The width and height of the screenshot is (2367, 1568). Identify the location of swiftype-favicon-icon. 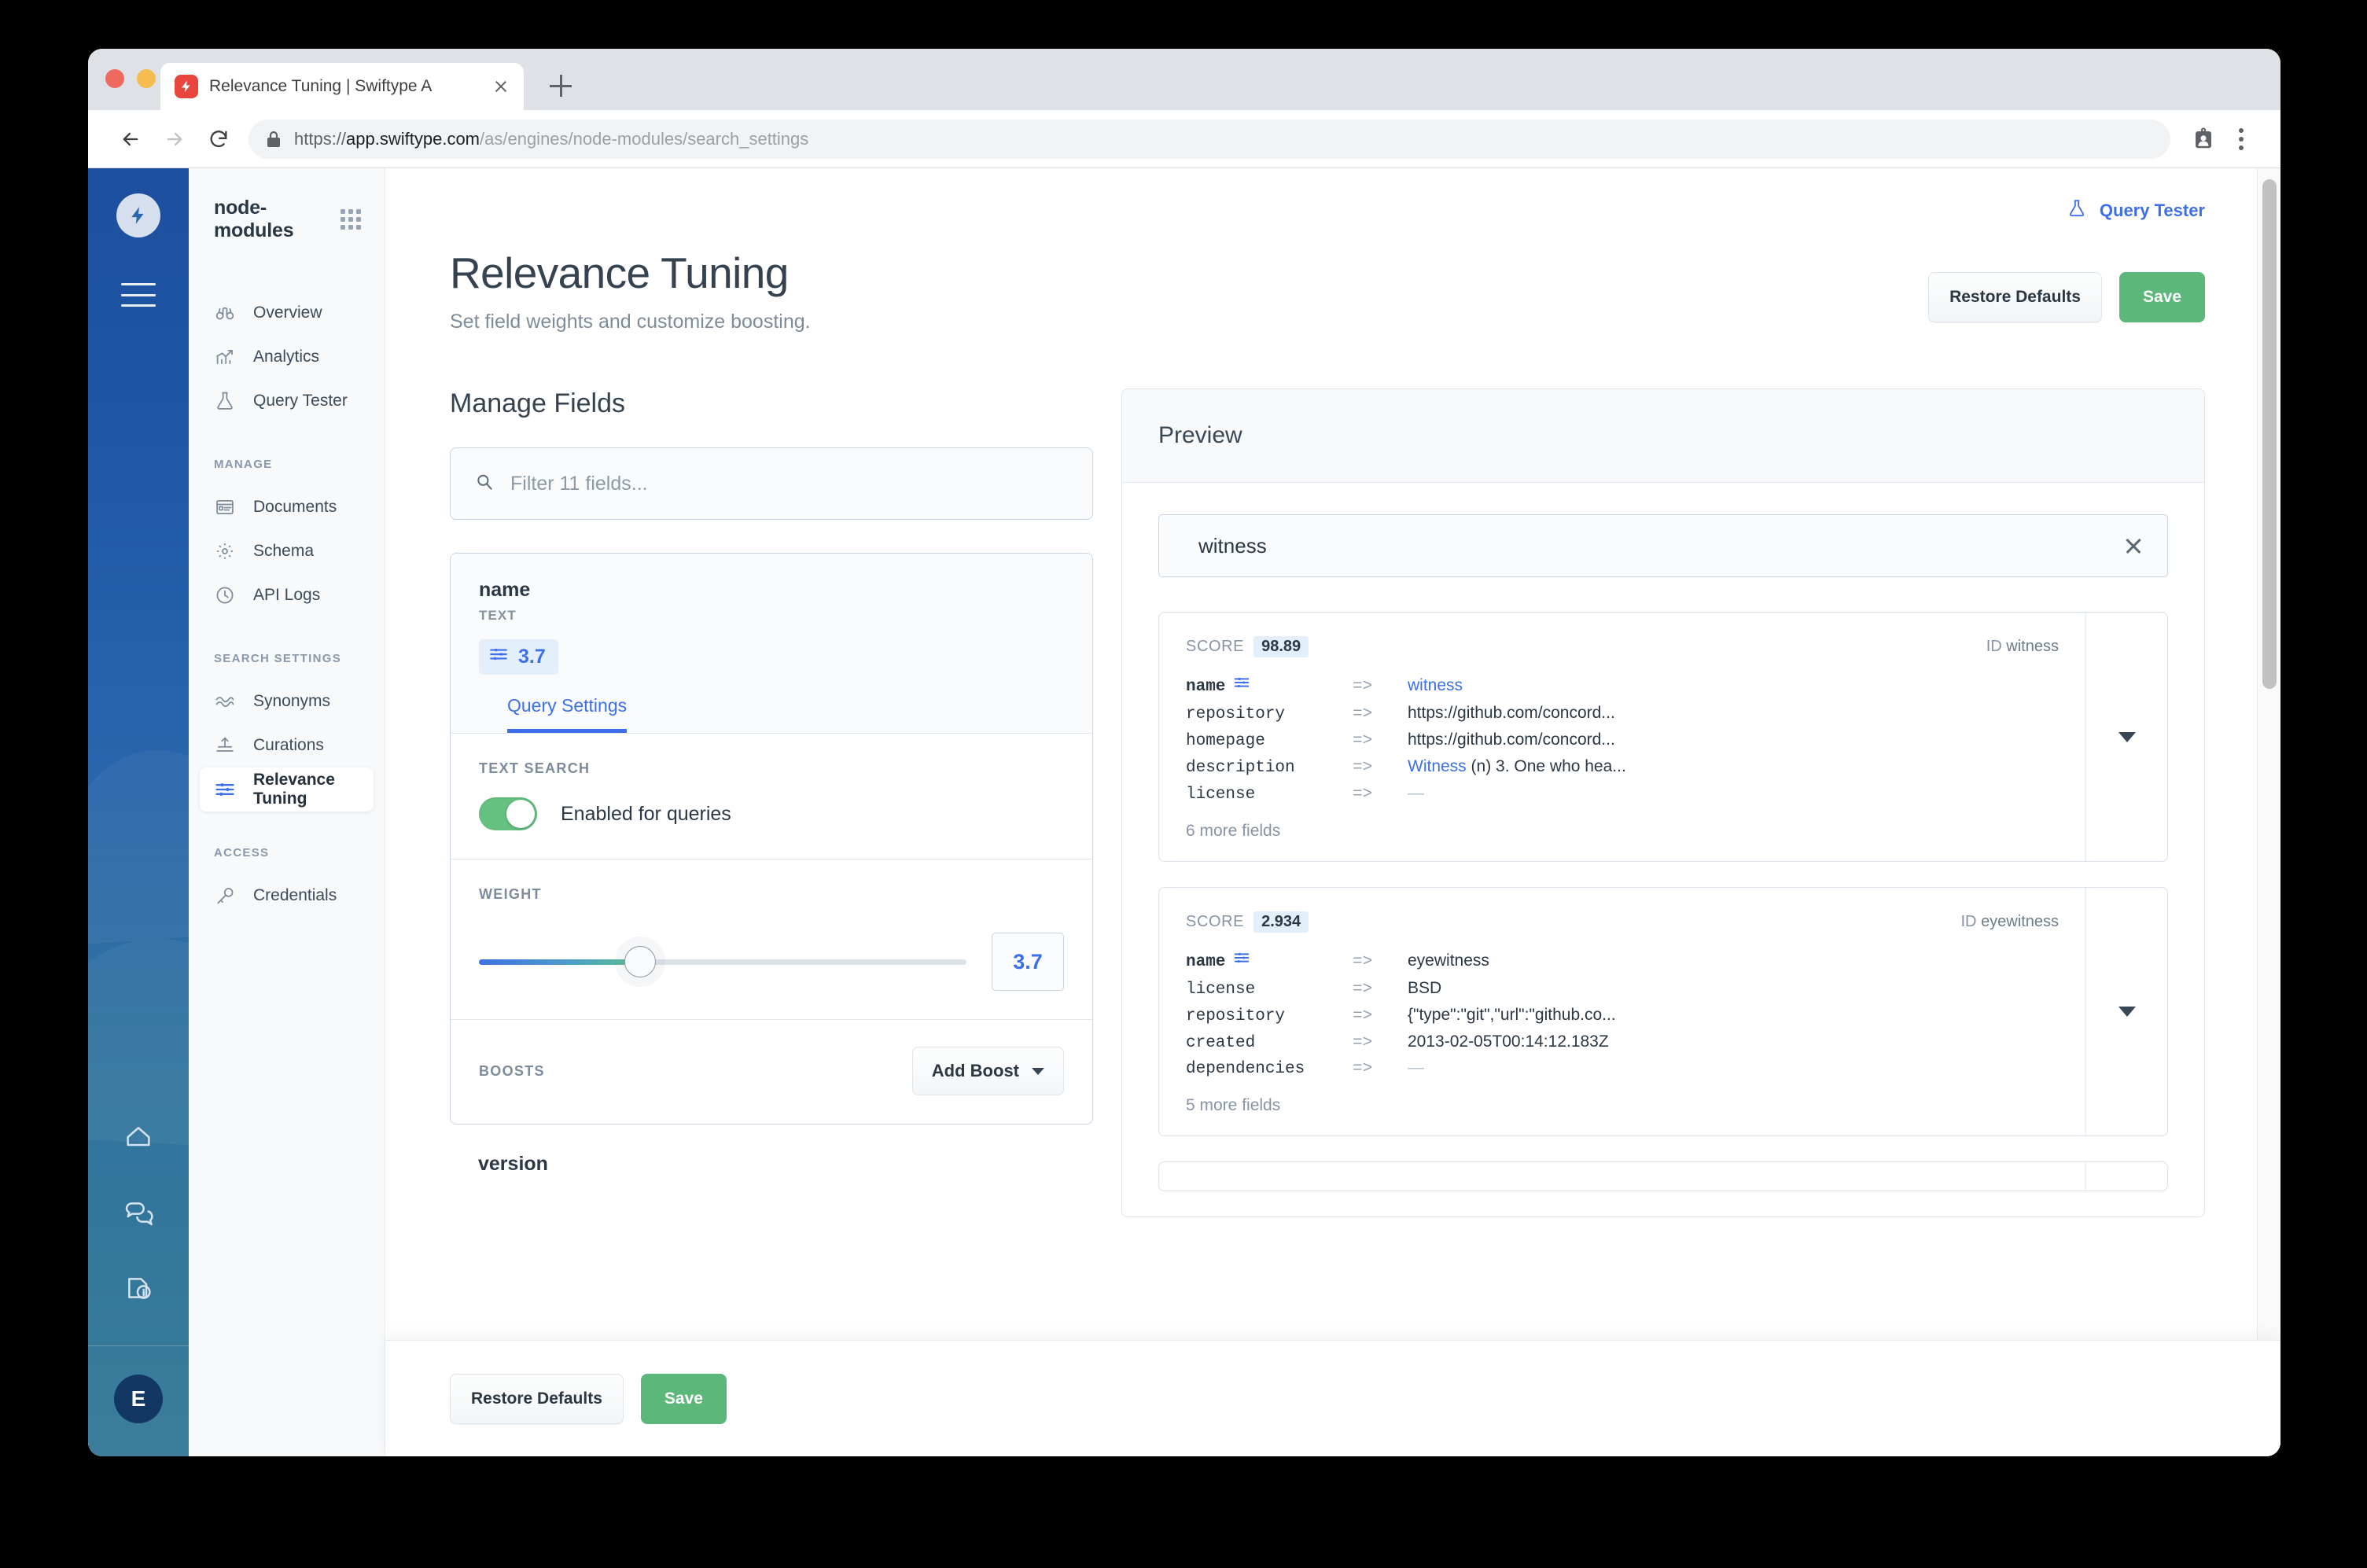
(186, 86).